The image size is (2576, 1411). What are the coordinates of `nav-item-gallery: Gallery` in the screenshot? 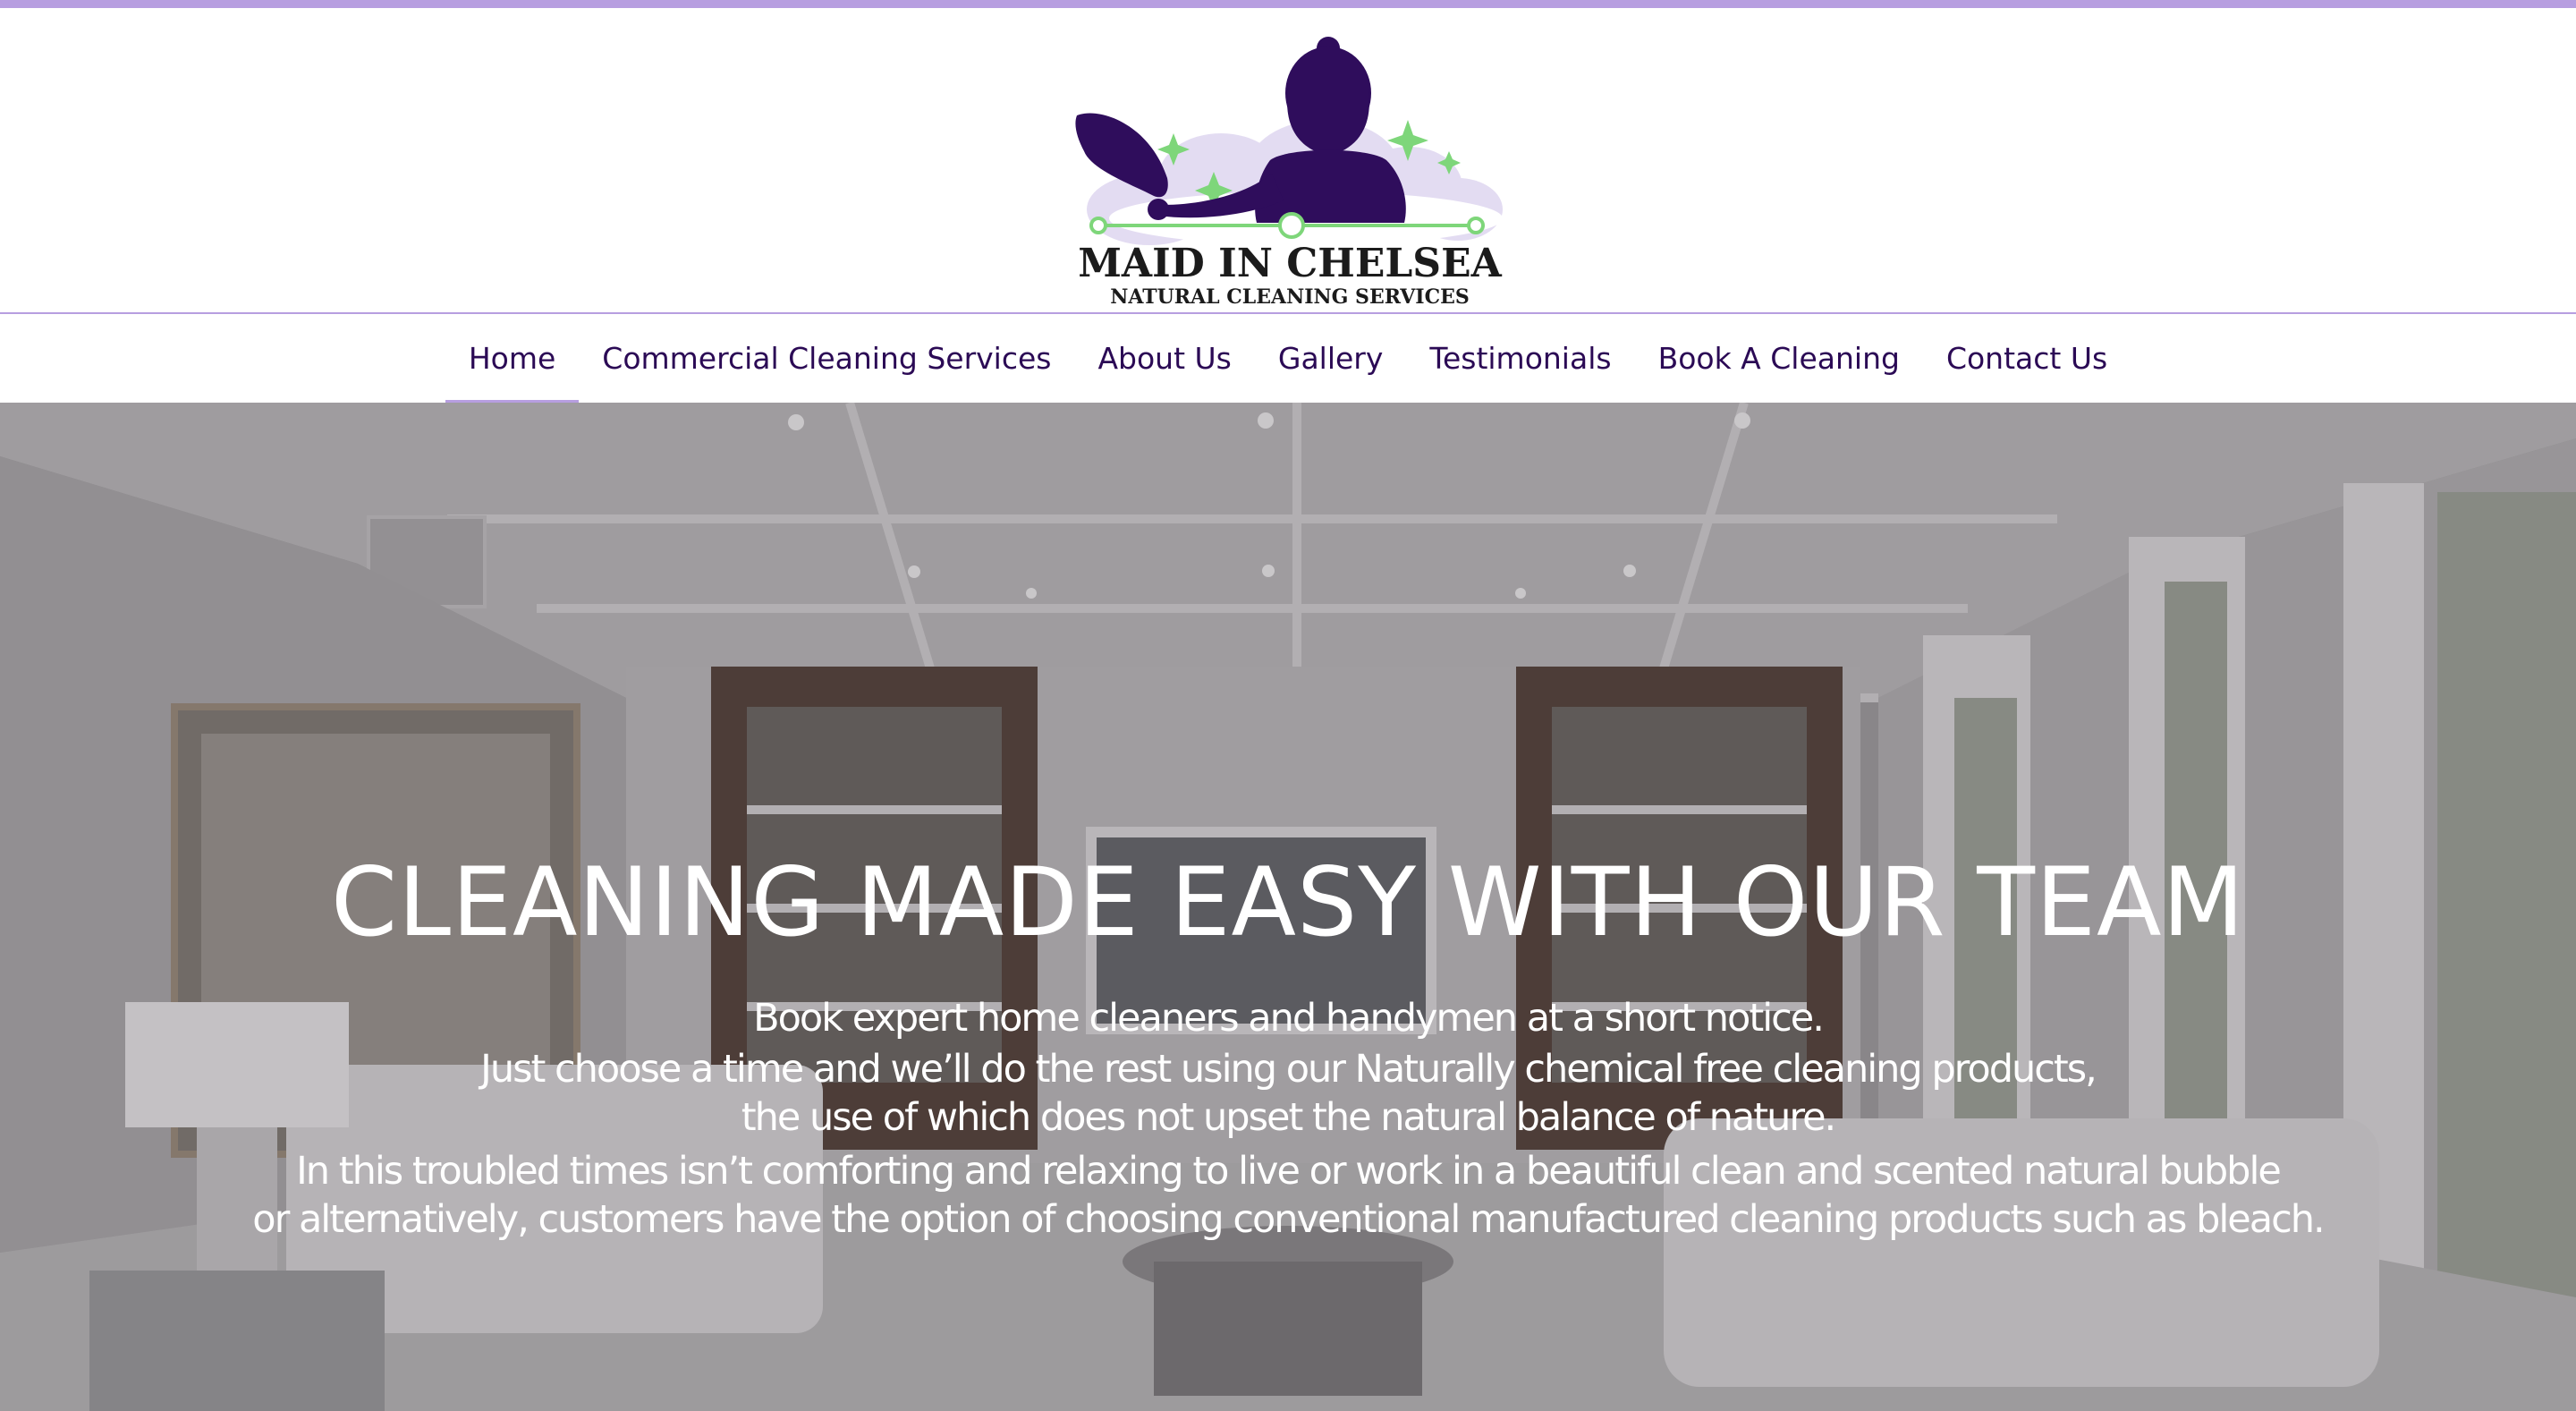 It's located at (1331, 358).